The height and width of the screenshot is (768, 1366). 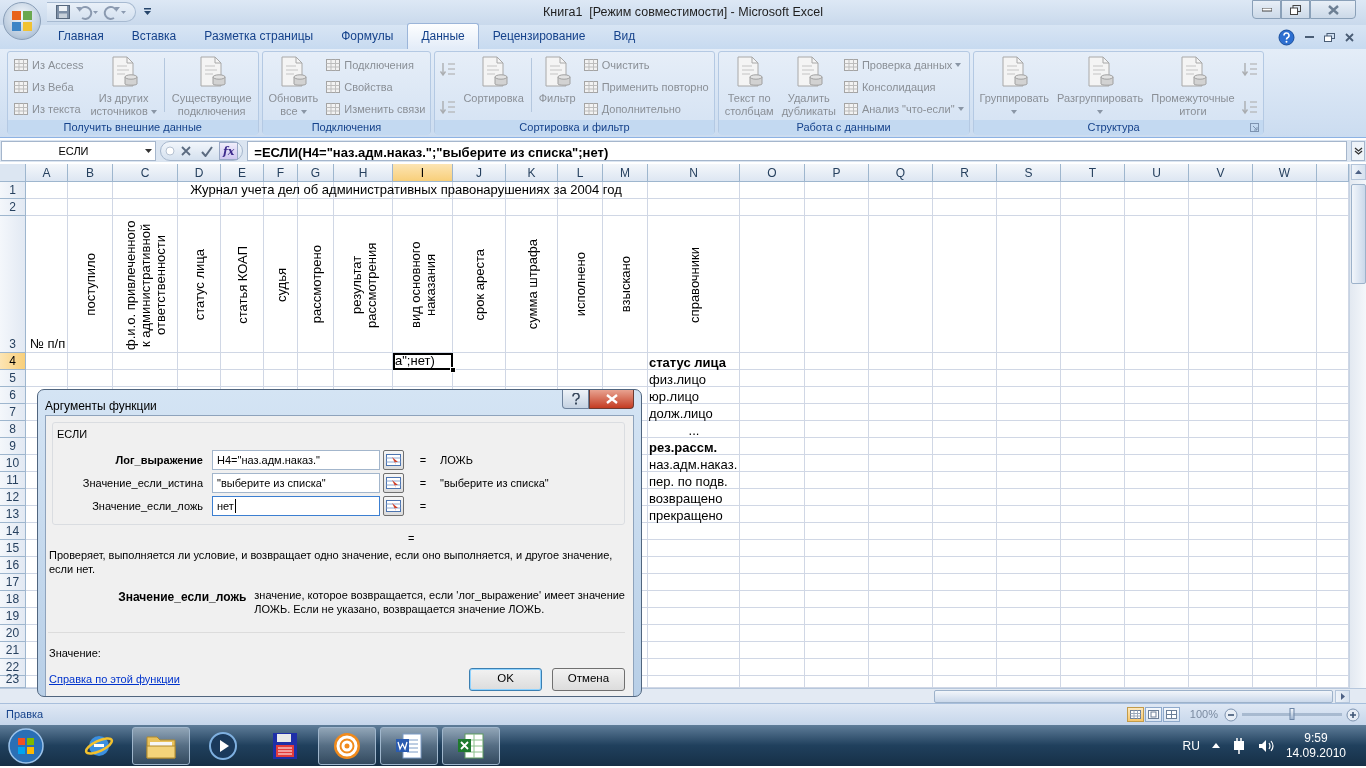 I want to click on cell-text: рез.рассм., so click(x=683, y=447).